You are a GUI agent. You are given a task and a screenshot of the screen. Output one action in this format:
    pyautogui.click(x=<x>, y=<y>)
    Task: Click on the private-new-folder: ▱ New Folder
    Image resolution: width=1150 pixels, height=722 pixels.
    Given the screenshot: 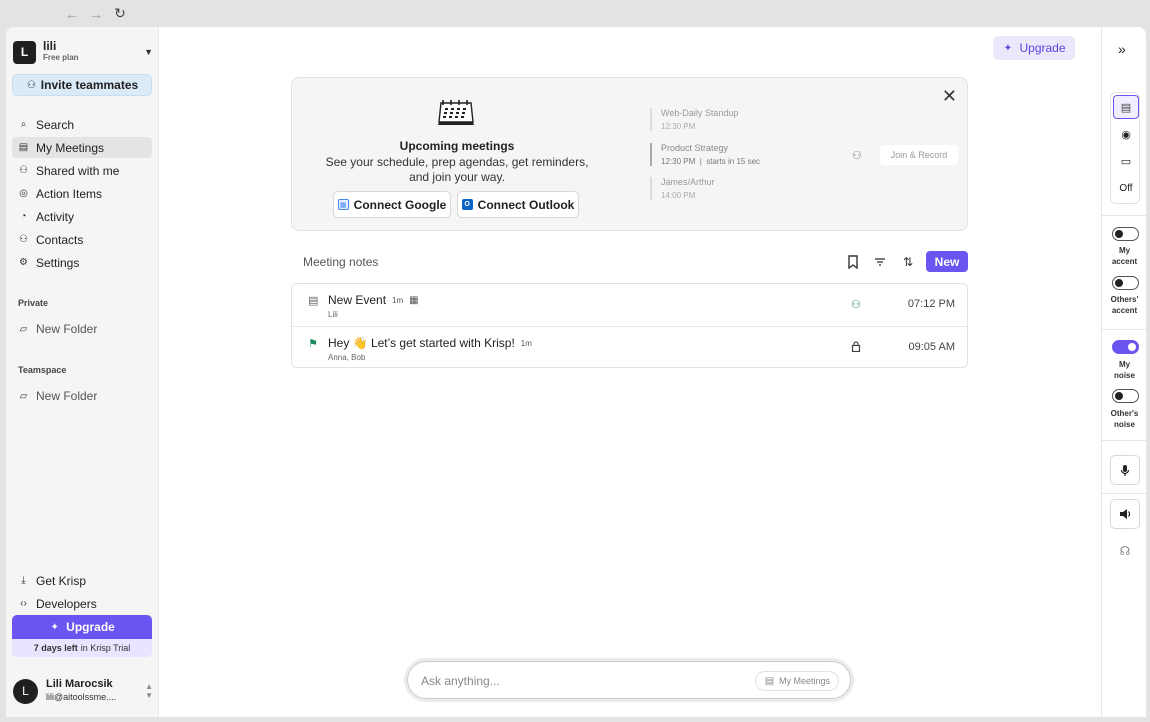 What is the action you would take?
    pyautogui.click(x=58, y=329)
    